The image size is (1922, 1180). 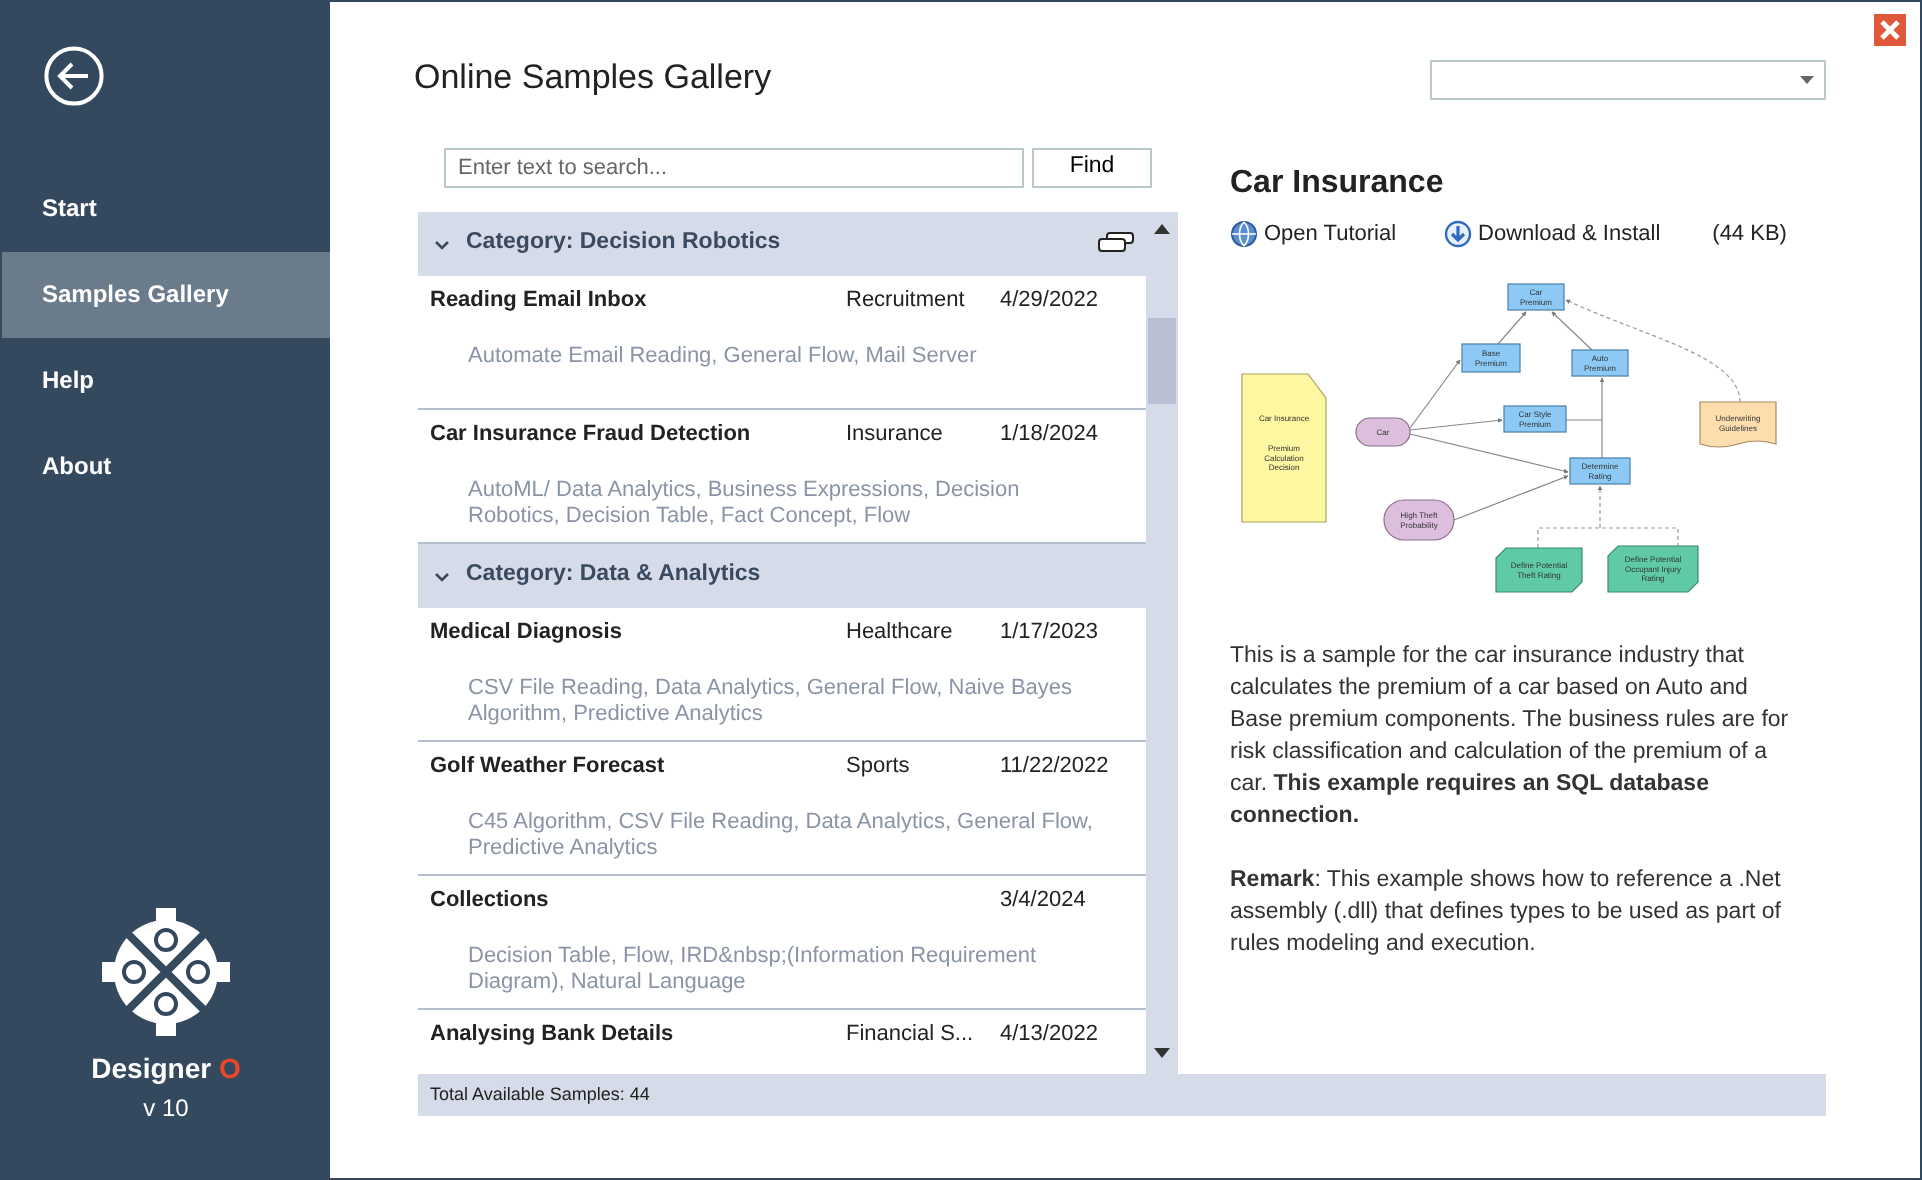 I want to click on scroll-up-arrow-icon, so click(x=1162, y=229).